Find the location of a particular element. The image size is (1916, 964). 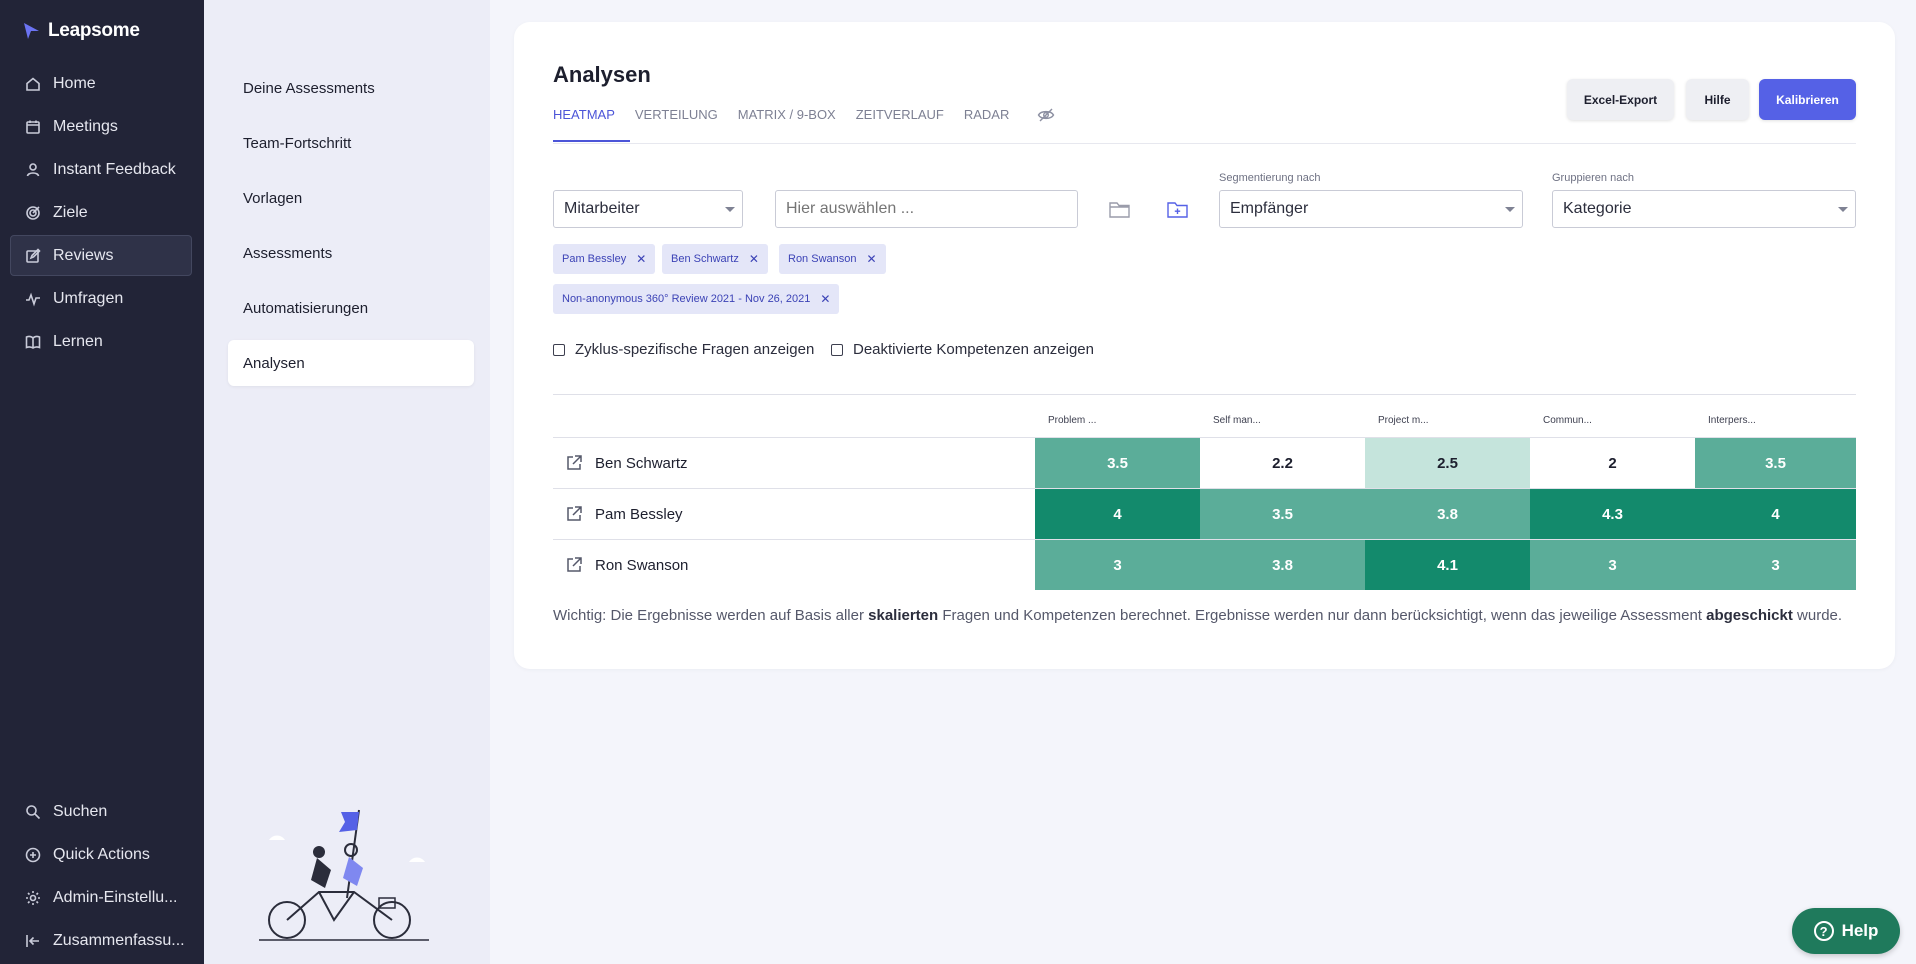

heatmap-cell: 2.2 is located at coordinates (1282, 463).